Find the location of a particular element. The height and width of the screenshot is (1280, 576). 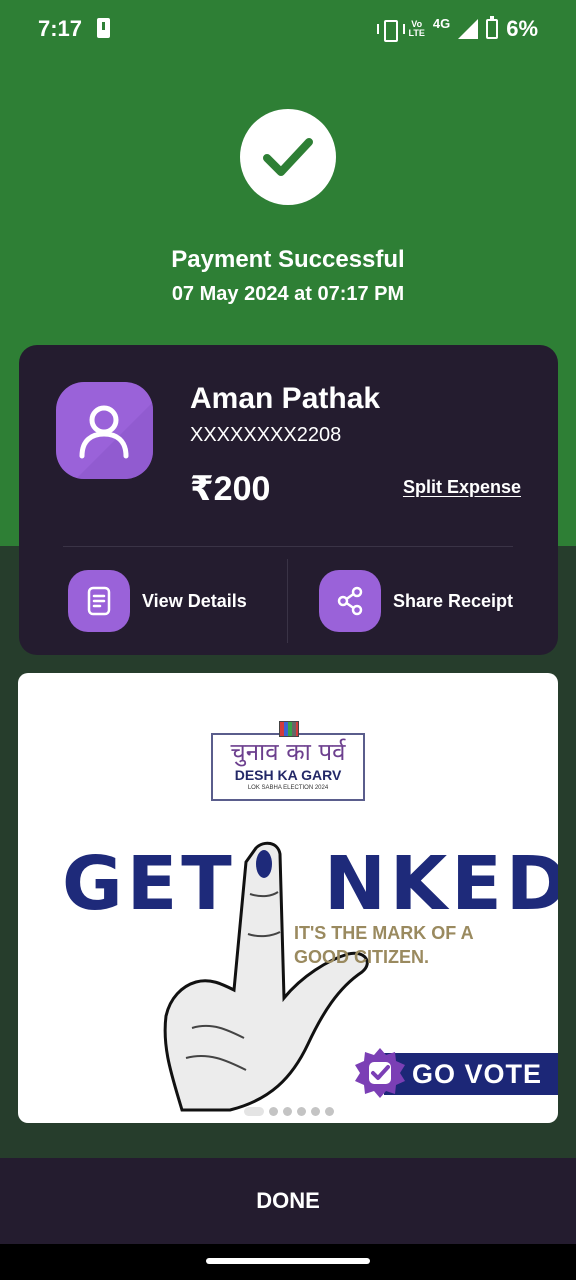

system-nav-bar is located at coordinates (288, 1262).